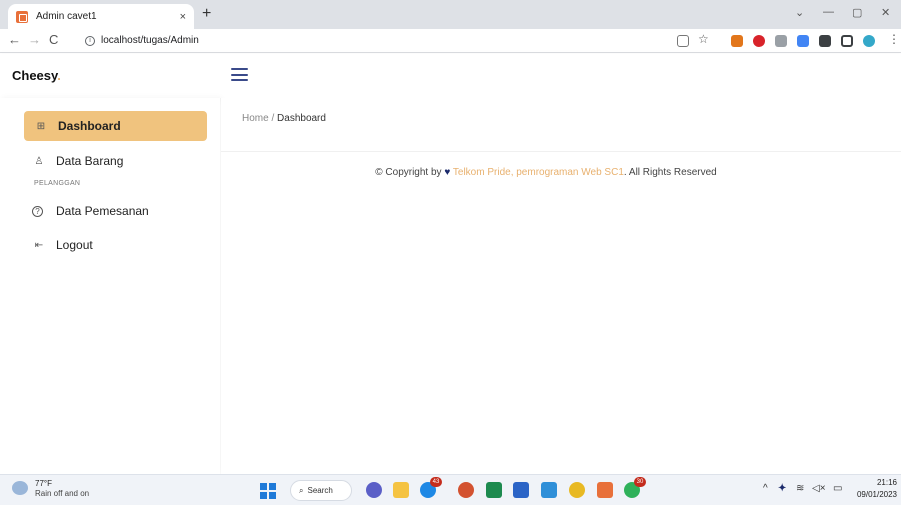  Describe the element at coordinates (538, 172) in the screenshot. I see `footer-link: Telkom Pride, pemrograman Web SC1` at that location.